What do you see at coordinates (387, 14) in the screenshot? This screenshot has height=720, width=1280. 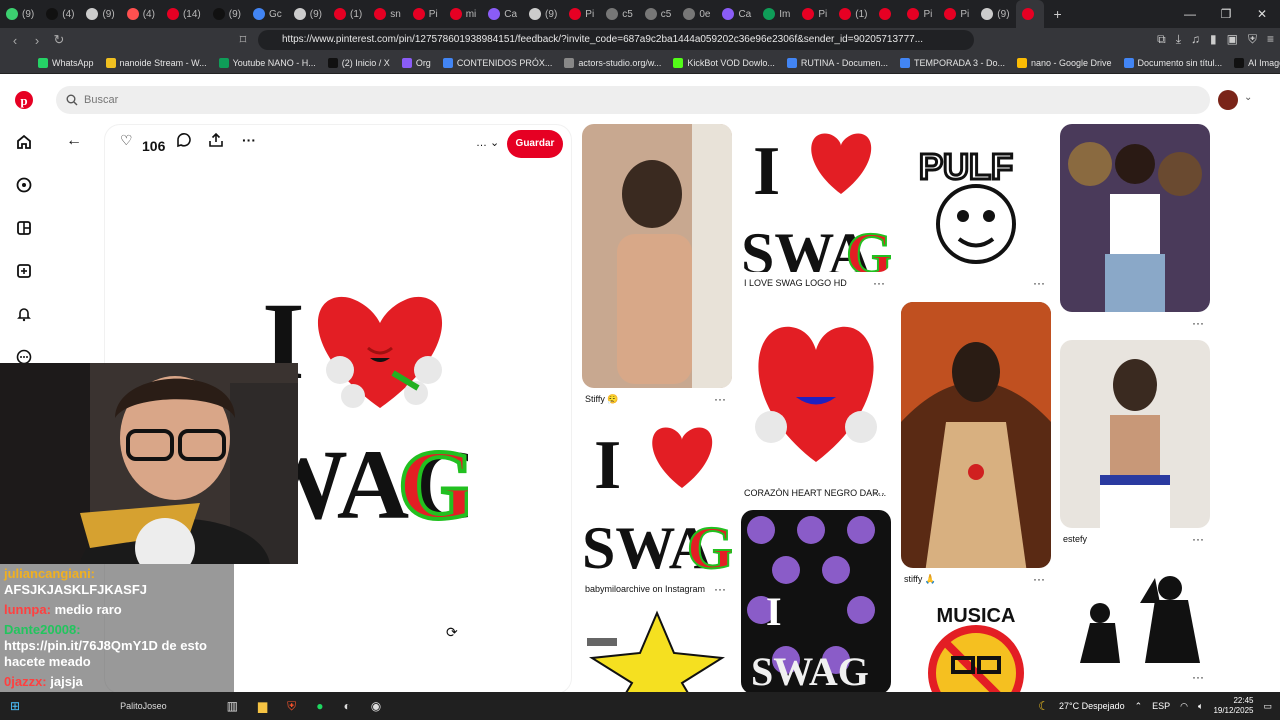 I see `browser-tab: sn` at bounding box center [387, 14].